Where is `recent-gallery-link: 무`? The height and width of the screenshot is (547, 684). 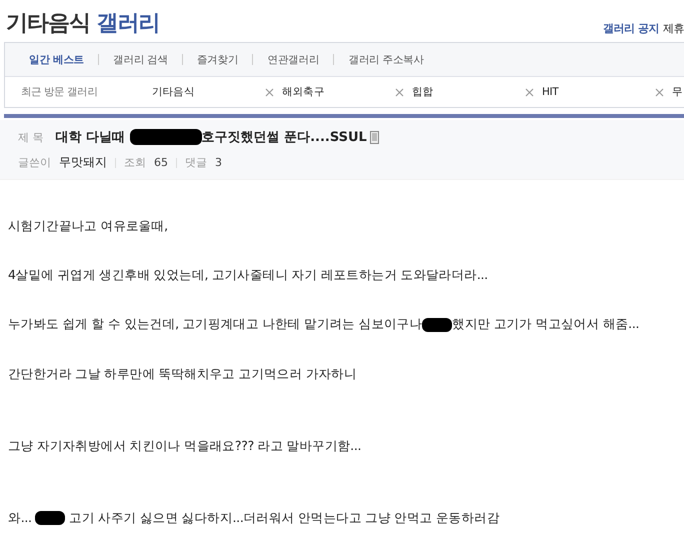
recent-gallery-link: 무 is located at coordinates (677, 92).